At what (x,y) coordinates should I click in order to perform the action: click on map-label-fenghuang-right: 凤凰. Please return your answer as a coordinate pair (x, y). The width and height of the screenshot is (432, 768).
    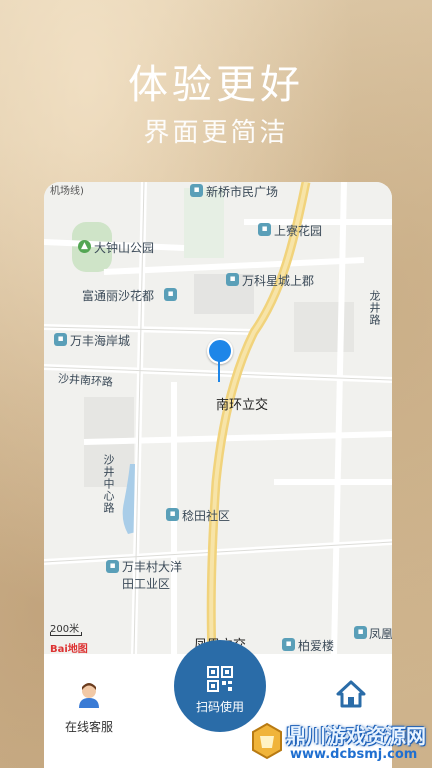
    Looking at the image, I should click on (380, 633).